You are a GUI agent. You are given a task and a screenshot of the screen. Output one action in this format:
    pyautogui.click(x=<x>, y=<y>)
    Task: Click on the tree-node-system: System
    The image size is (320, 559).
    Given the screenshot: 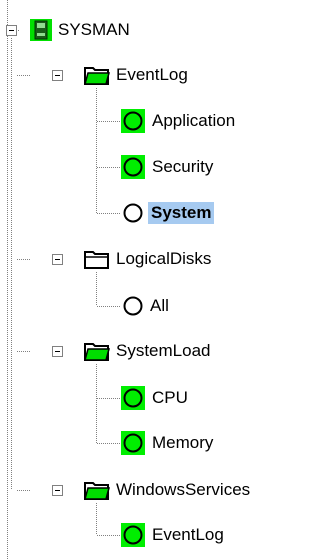 What is the action you would take?
    pyautogui.click(x=168, y=213)
    